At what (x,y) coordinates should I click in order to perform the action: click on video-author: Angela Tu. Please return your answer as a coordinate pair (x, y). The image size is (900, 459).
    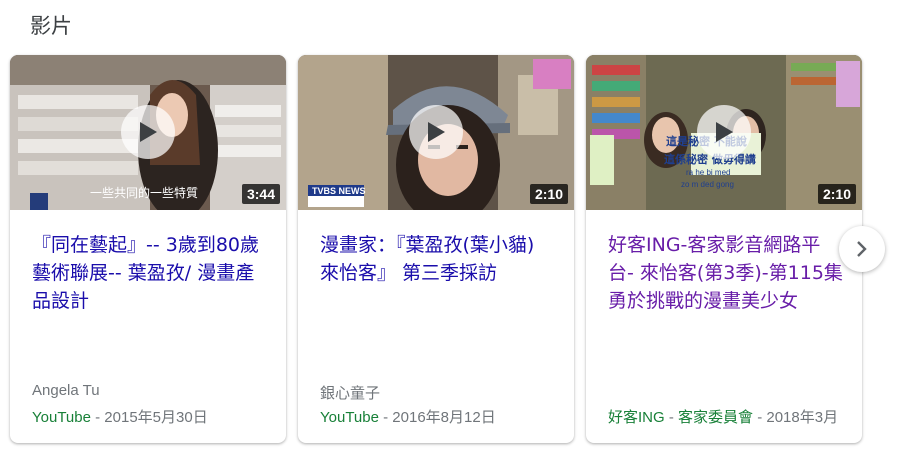
    Looking at the image, I should click on (66, 390).